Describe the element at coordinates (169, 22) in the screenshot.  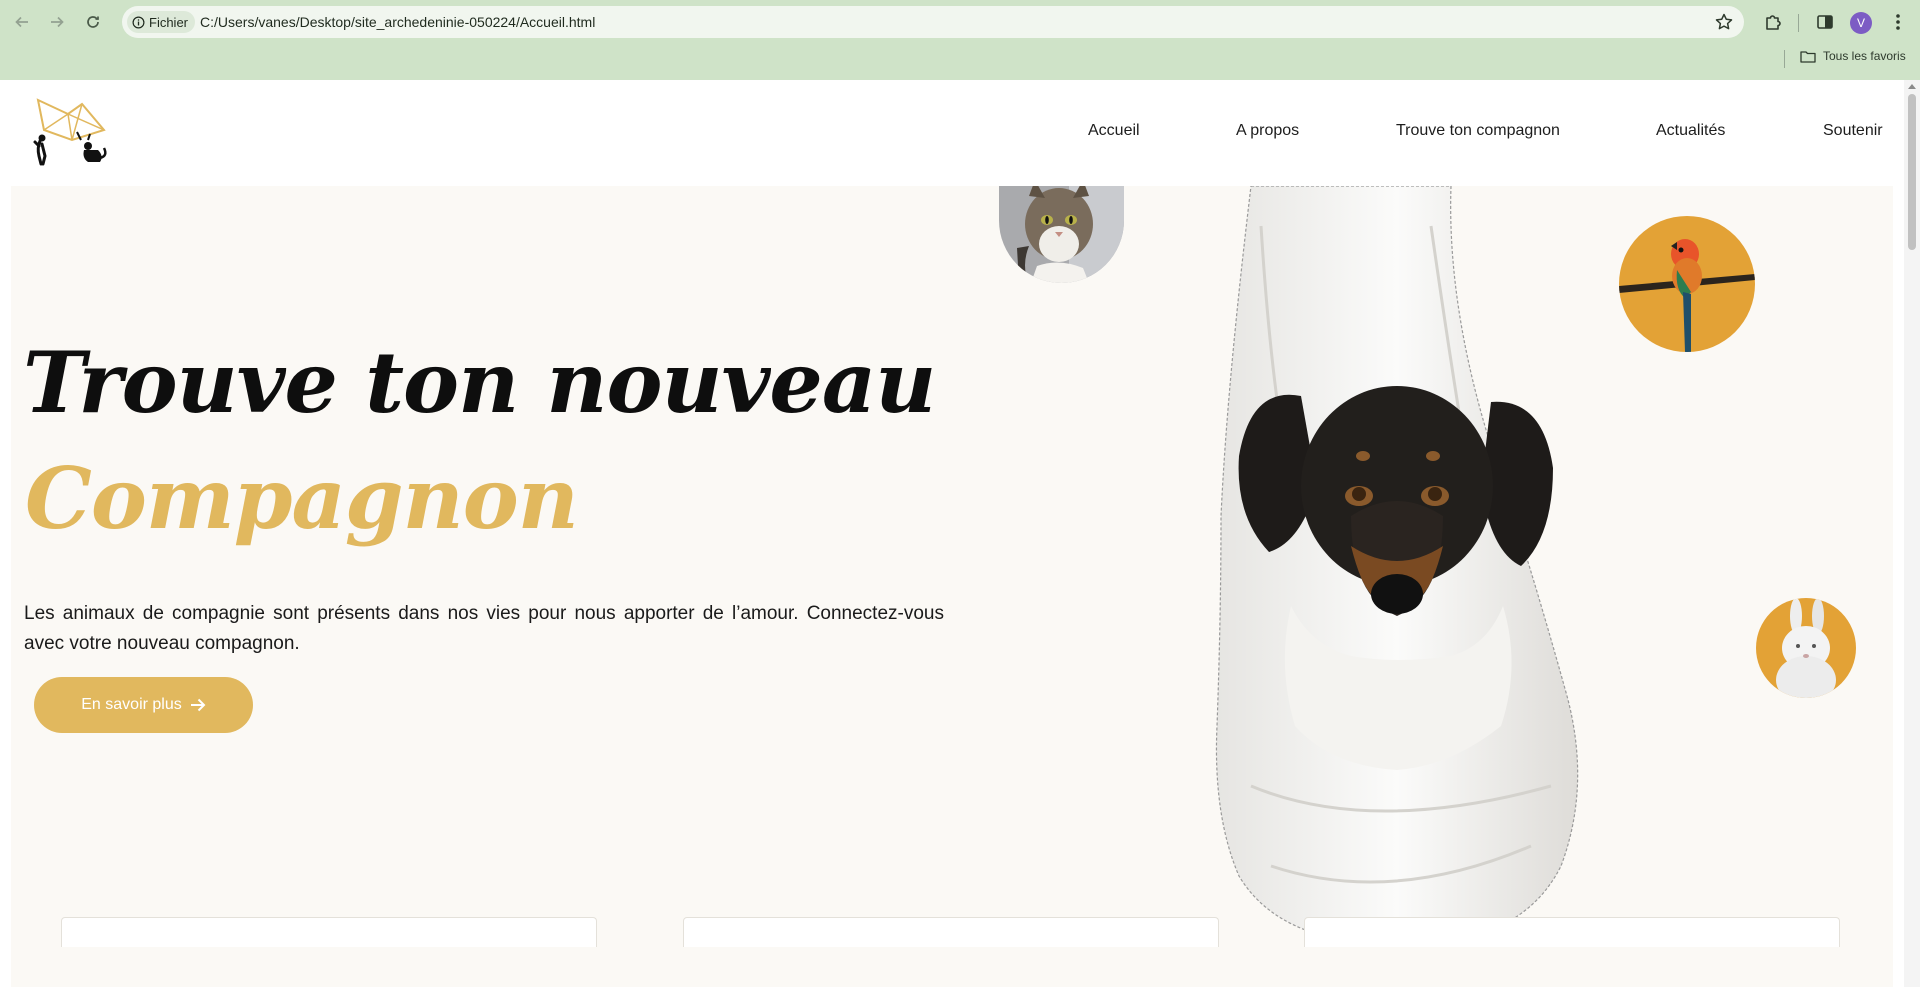
I see `site-chip-label: Fichier` at that location.